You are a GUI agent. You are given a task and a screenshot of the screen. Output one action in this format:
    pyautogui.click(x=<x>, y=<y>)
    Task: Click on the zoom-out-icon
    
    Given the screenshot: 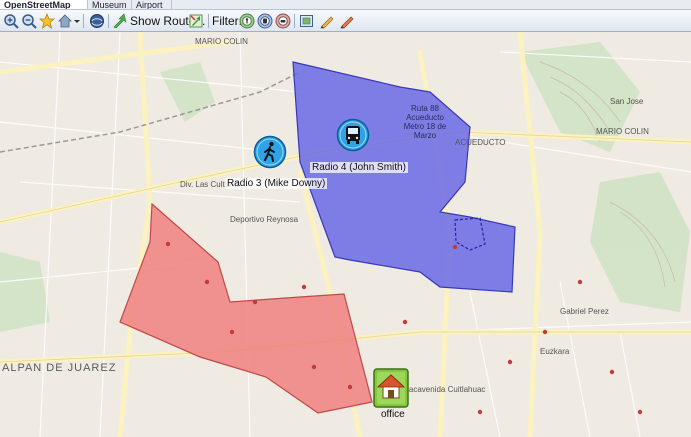 What is the action you would take?
    pyautogui.click(x=29, y=21)
    